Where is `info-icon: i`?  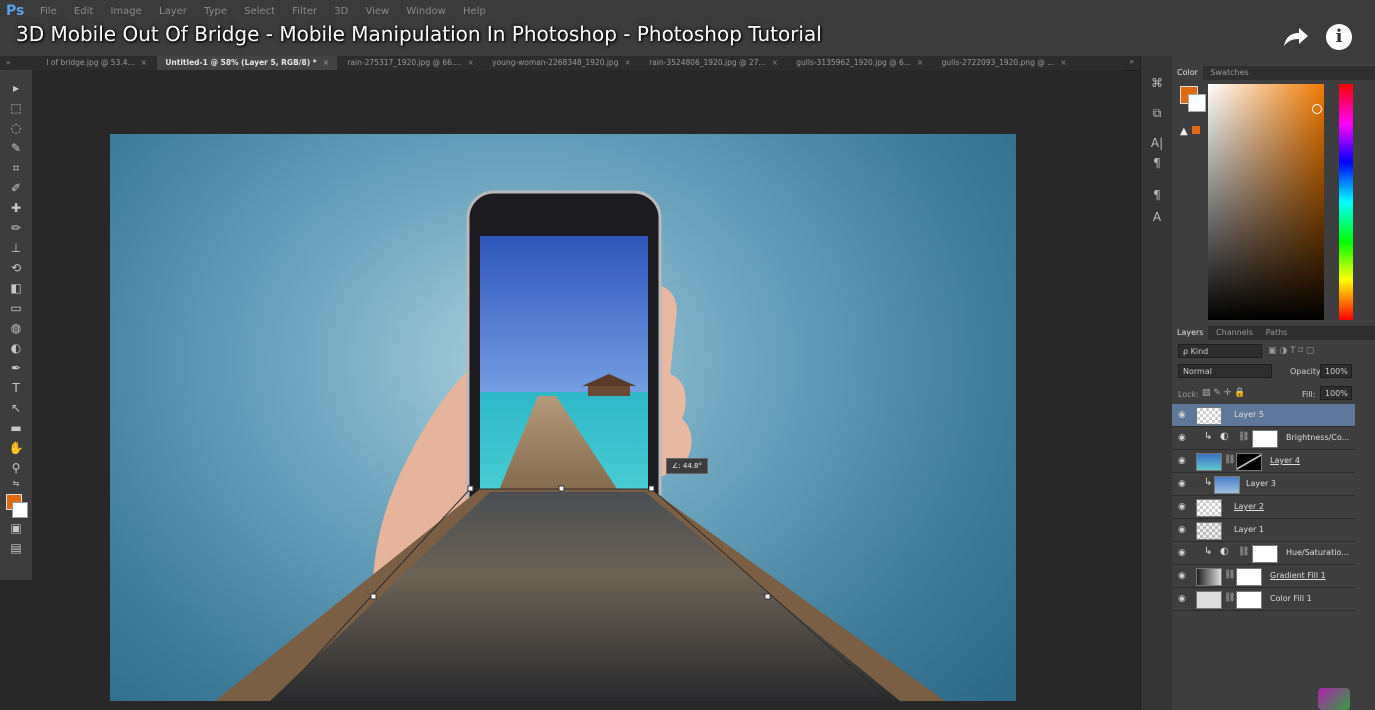 info-icon: i is located at coordinates (1339, 37).